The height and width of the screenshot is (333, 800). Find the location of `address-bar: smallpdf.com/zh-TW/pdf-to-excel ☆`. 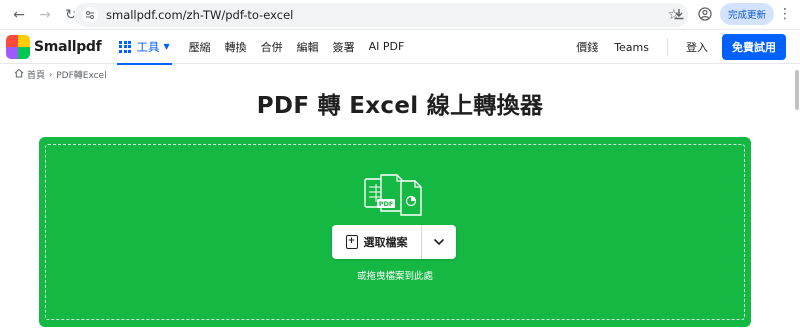

address-bar: smallpdf.com/zh-TW/pdf-to-excel ☆ is located at coordinates (381, 15).